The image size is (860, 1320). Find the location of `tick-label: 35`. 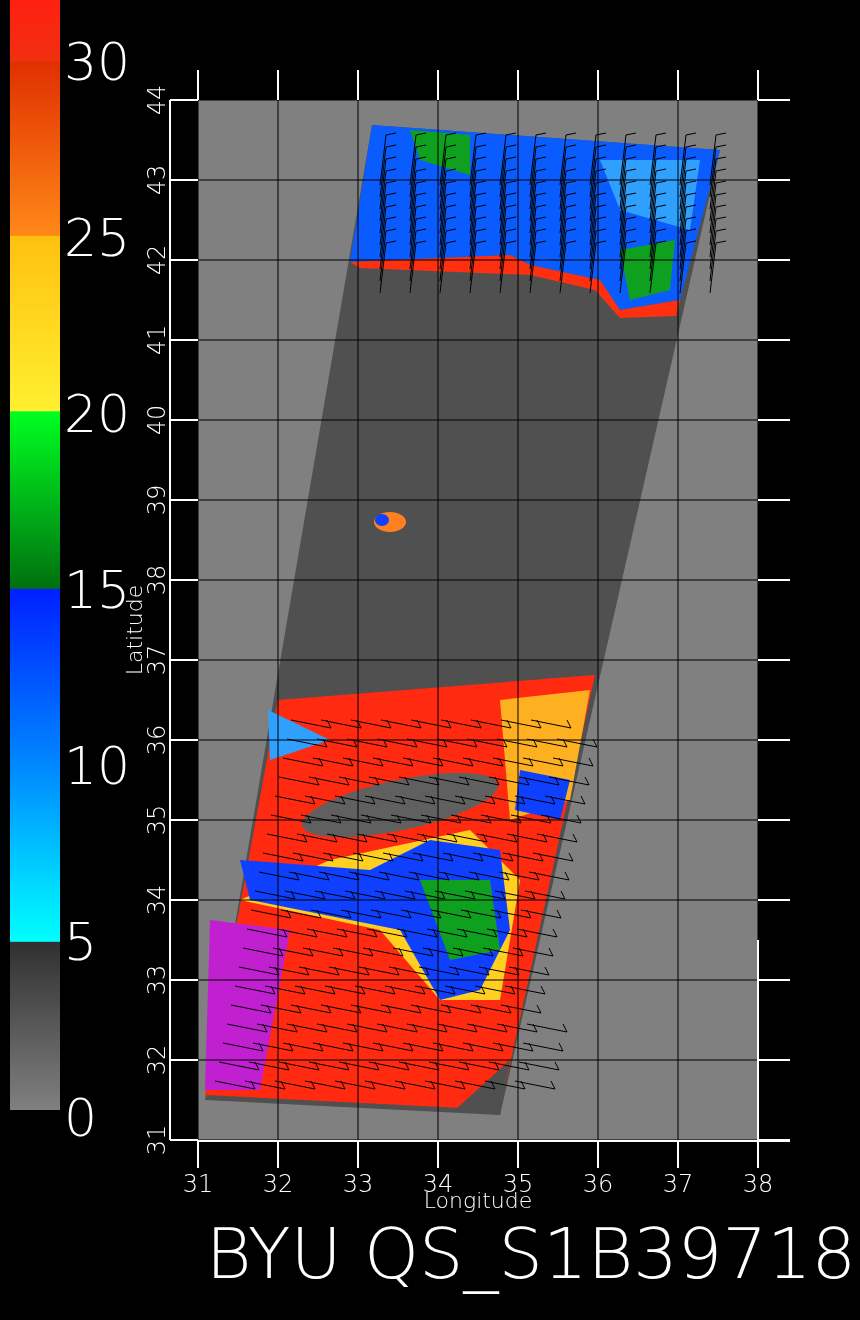

tick-label: 35 is located at coordinates (157, 820).